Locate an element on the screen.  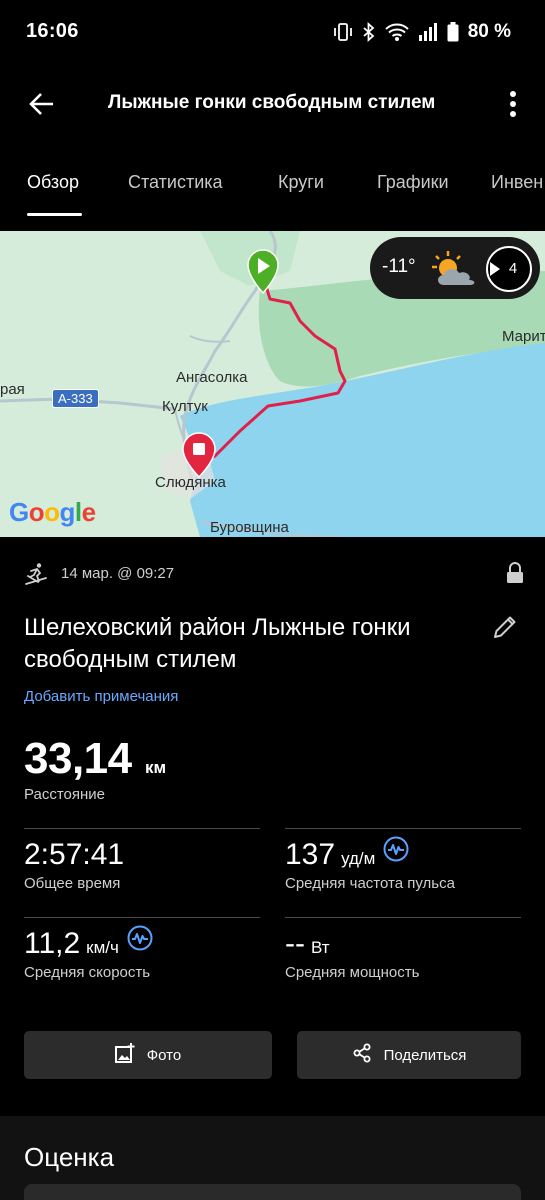
total-time-number: 2:57:41 is located at coordinates (74, 854).